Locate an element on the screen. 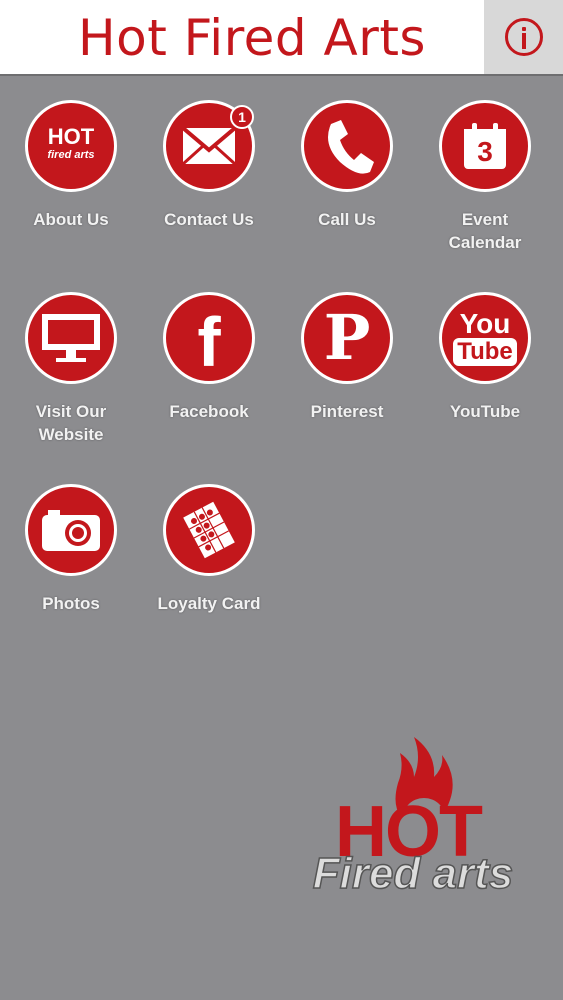 The image size is (563, 1000). tile-about-us: HOT fired arts About Us is located at coordinates (71, 165).